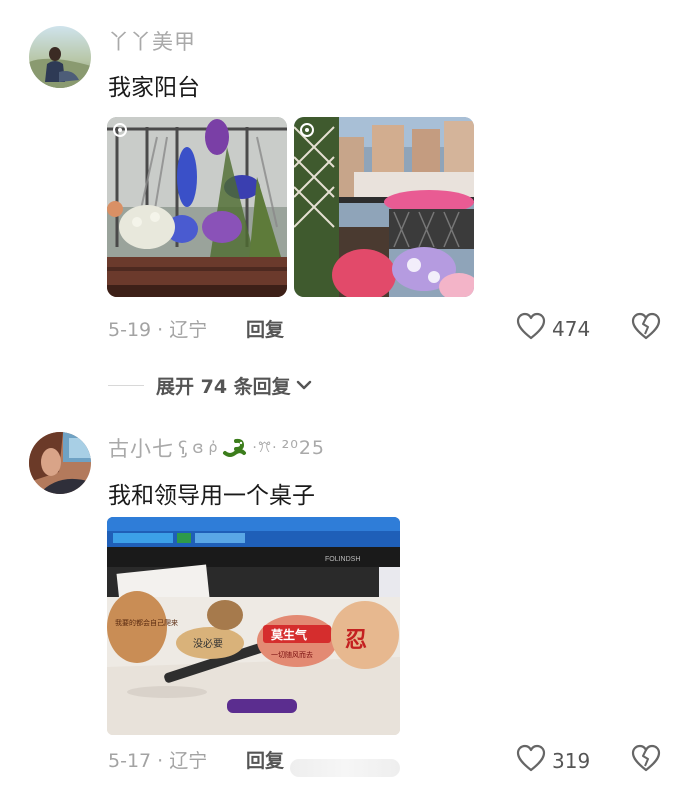 This screenshot has height=788, width=690. Describe the element at coordinates (208, 643) in the screenshot. I see `sticker-b: 没必要` at that location.